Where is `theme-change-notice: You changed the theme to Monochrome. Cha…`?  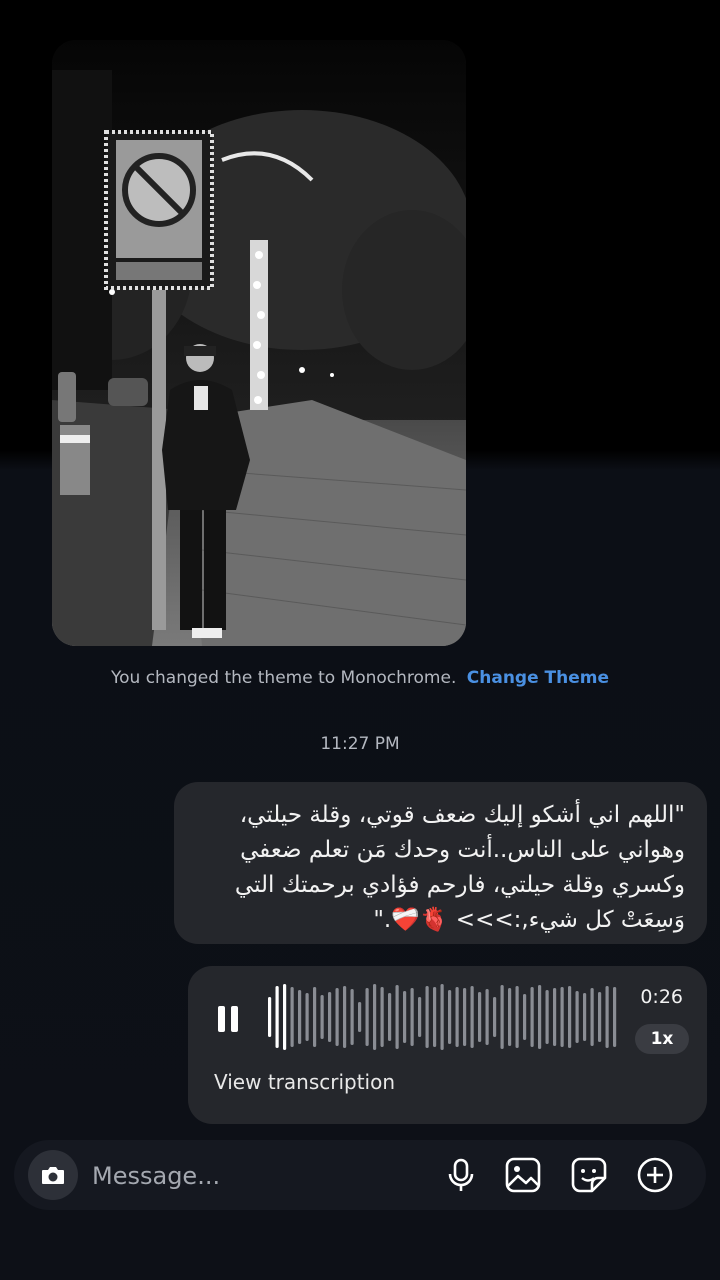 theme-change-notice: You changed the theme to Monochrome. Cha… is located at coordinates (360, 678).